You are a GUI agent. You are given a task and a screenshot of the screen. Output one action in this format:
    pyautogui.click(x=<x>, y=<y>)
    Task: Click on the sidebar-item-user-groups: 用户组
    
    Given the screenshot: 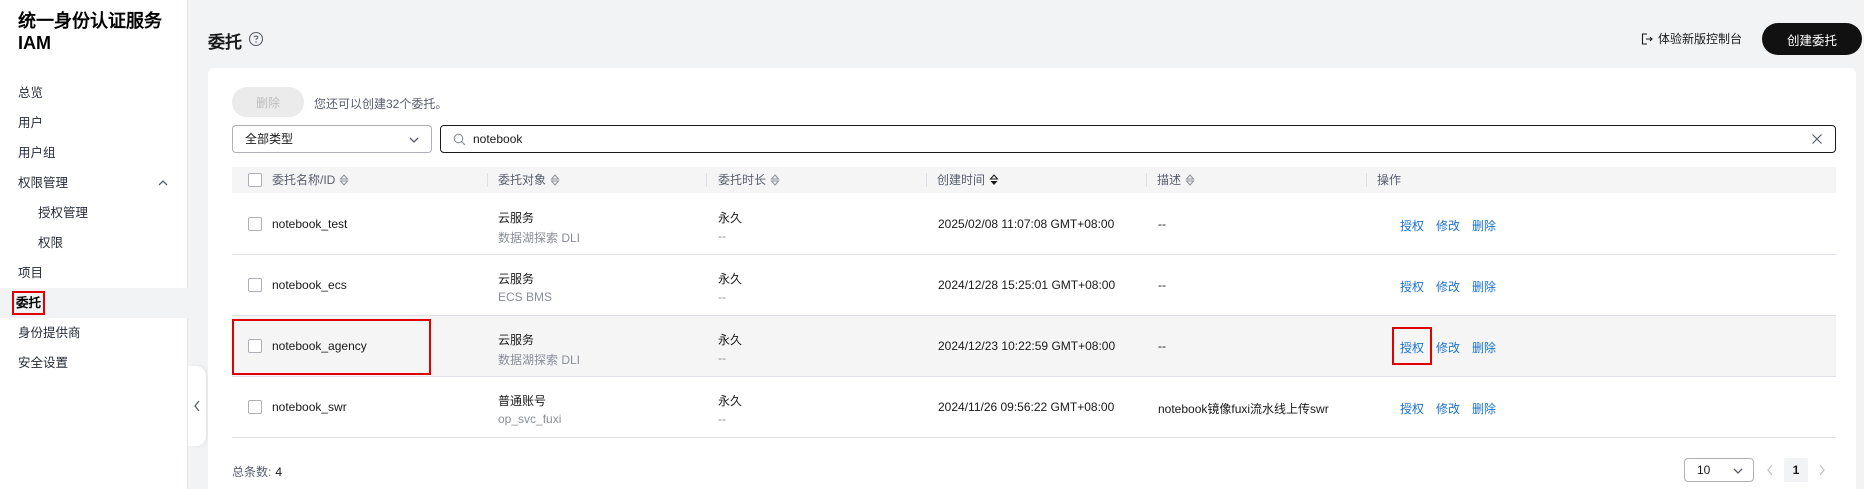 What is the action you would take?
    pyautogui.click(x=94, y=153)
    